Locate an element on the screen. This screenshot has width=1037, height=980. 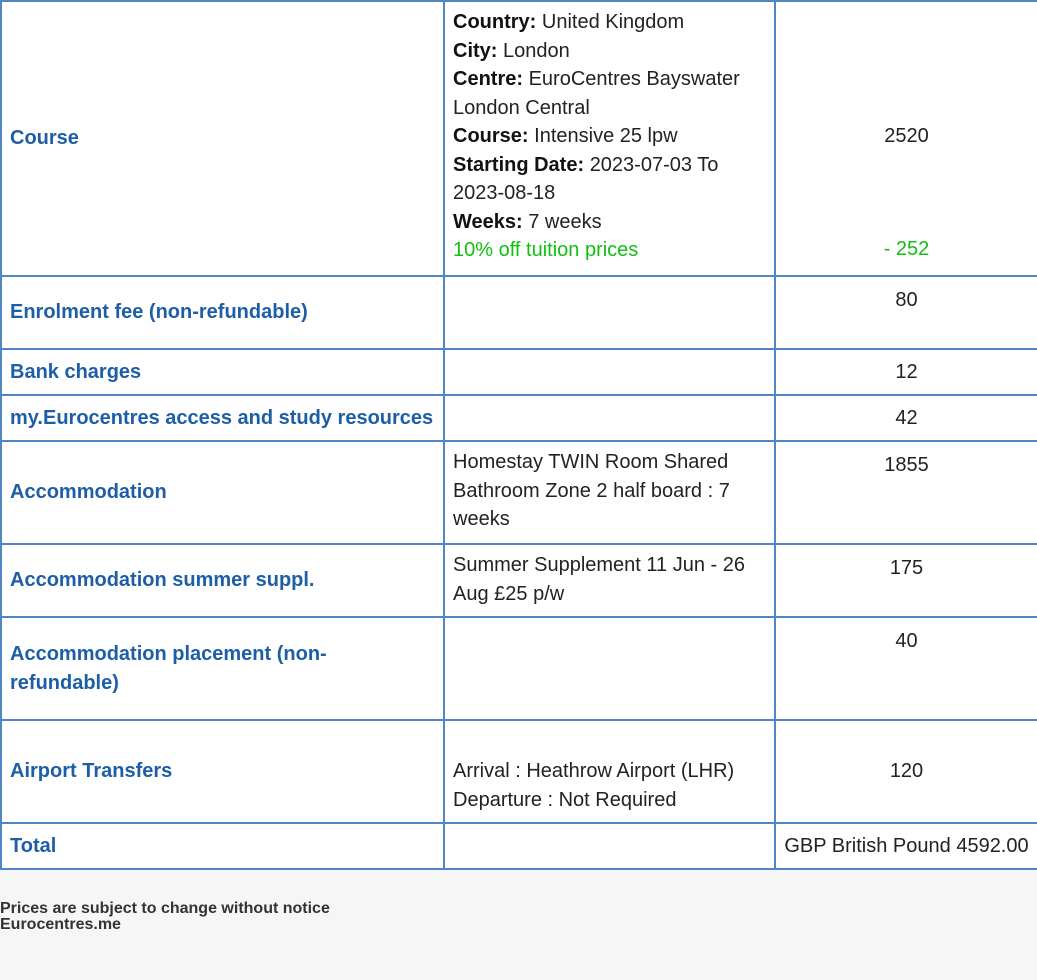
accommodation-price: 1855 is located at coordinates (905, 492).